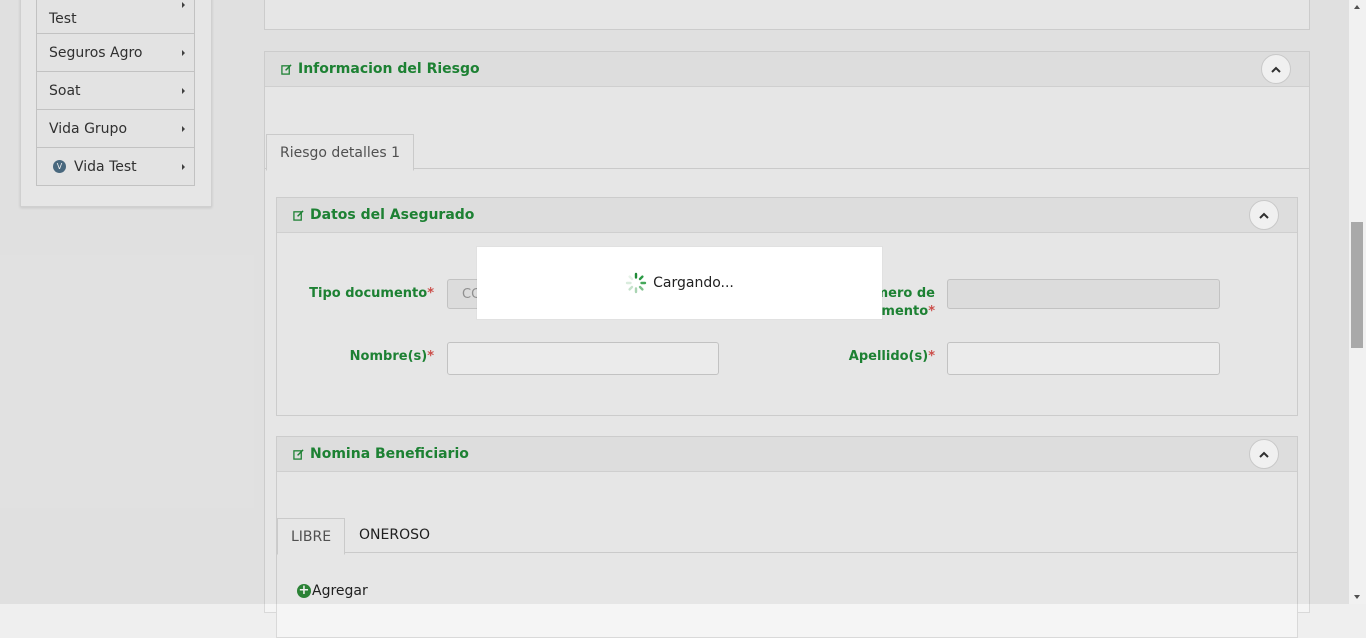 The image size is (1366, 638). Describe the element at coordinates (59, 166) in the screenshot. I see `vida-icon: V` at that location.